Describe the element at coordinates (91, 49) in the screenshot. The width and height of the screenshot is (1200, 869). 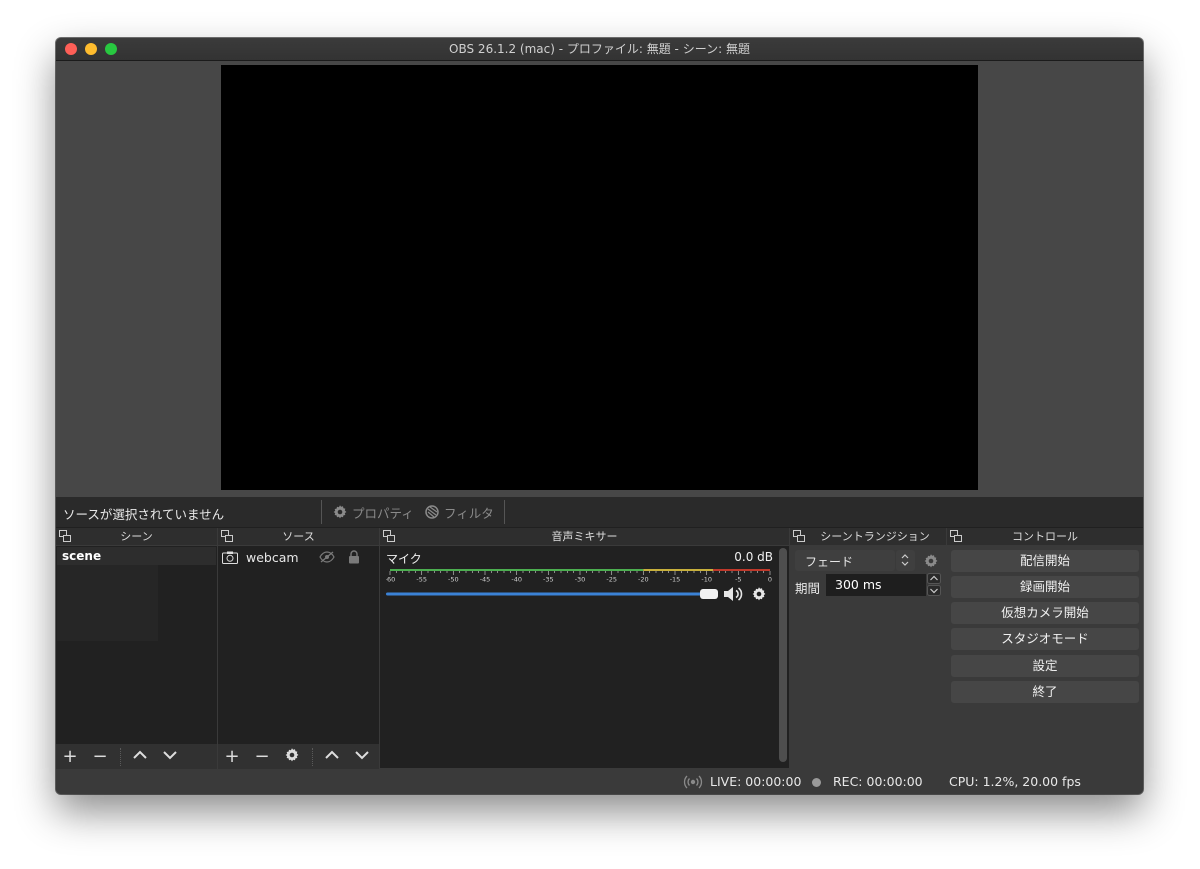
I see `minimize-window-button` at that location.